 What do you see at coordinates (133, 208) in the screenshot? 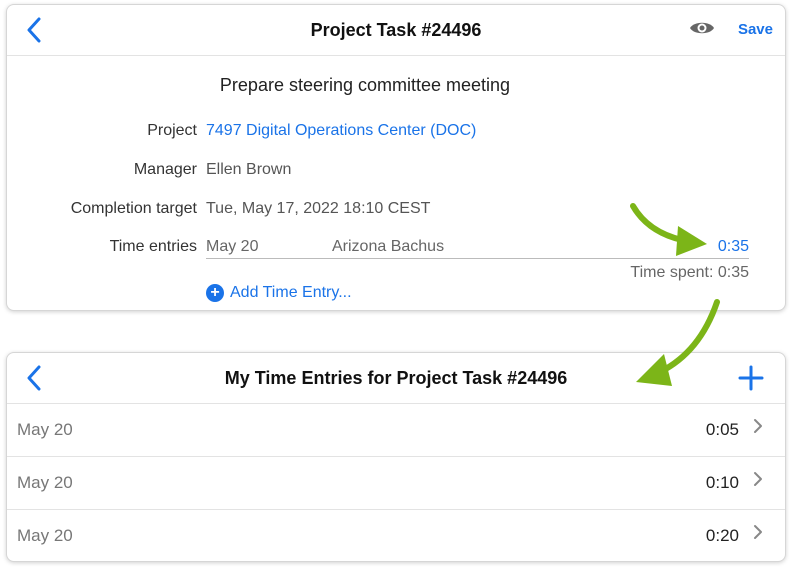
I see `completion-target-label: Completion target` at bounding box center [133, 208].